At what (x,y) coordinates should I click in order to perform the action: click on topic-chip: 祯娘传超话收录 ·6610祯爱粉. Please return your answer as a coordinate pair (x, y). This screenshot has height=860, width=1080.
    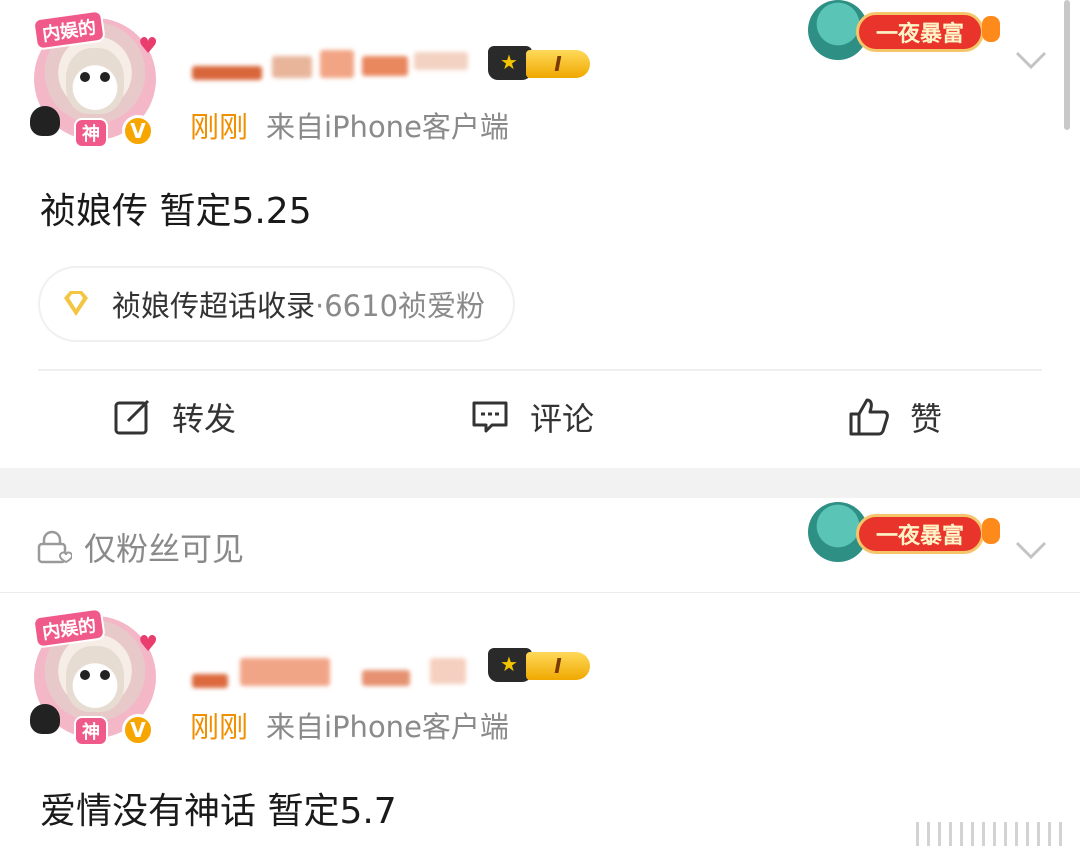
    Looking at the image, I should click on (277, 304).